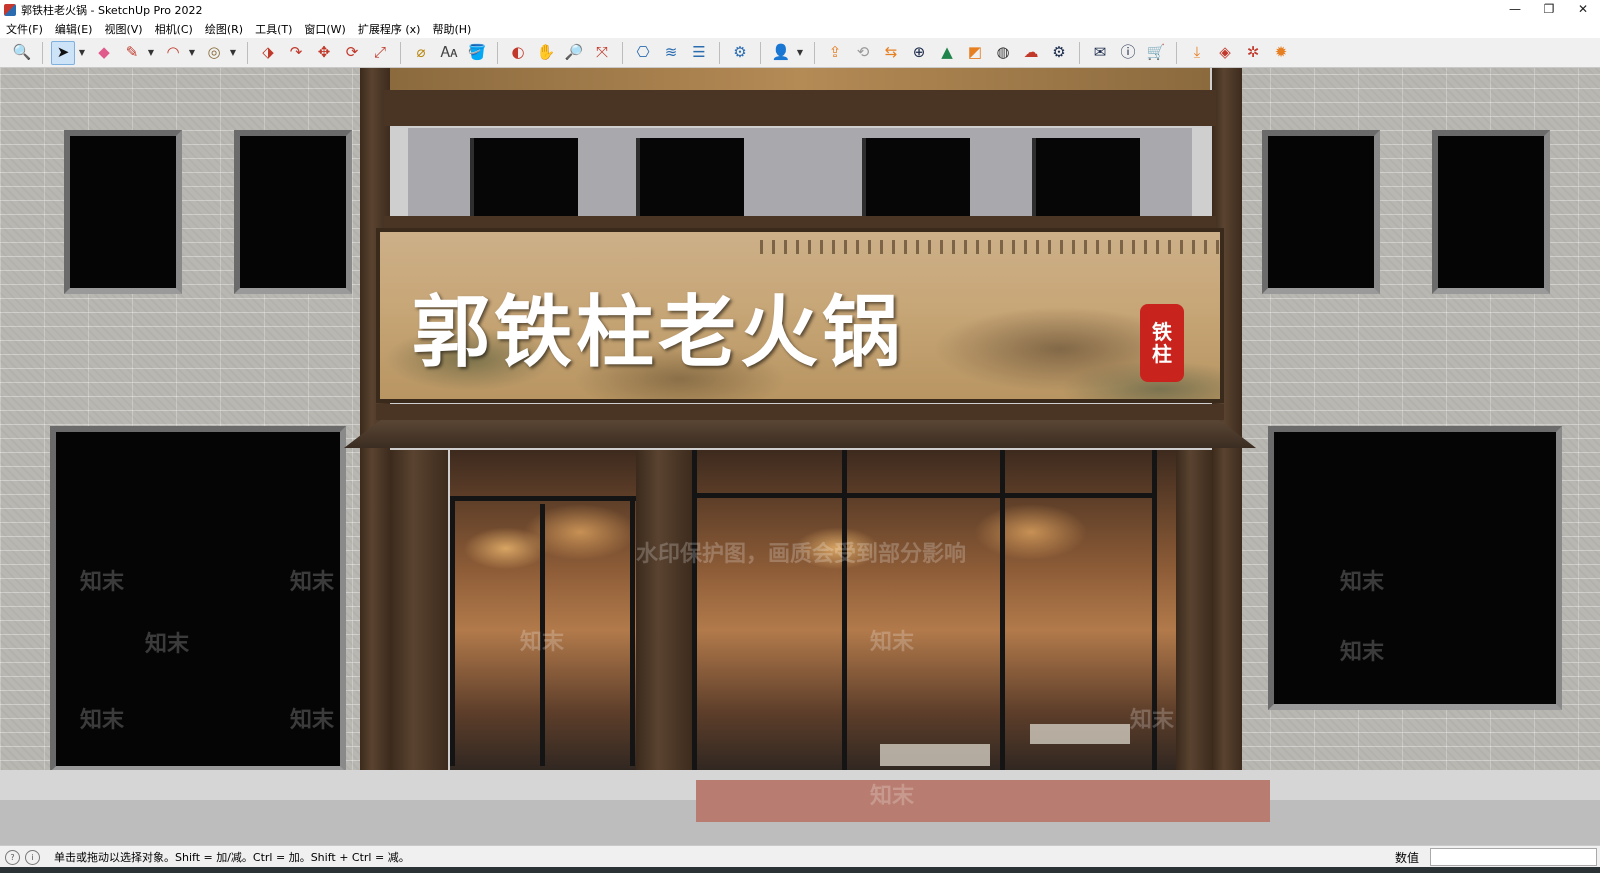 This screenshot has height=873, width=1600. I want to click on entrance-awning, so click(800, 434).